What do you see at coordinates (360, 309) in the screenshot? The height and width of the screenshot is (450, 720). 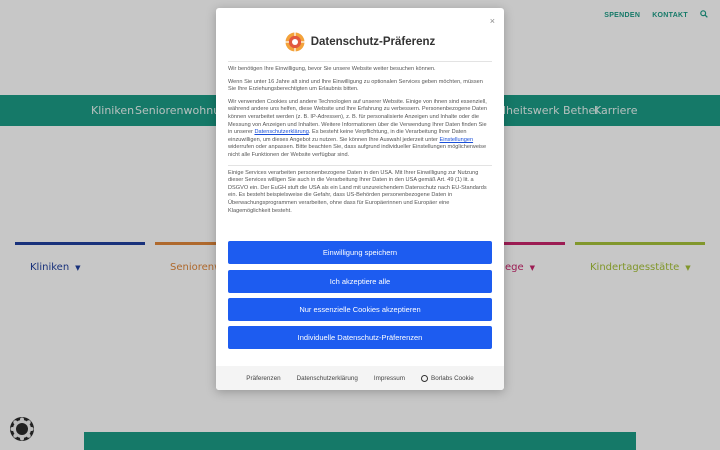 I see `accept-essential-button: Nur essenzielle Cookies akzeptieren` at bounding box center [360, 309].